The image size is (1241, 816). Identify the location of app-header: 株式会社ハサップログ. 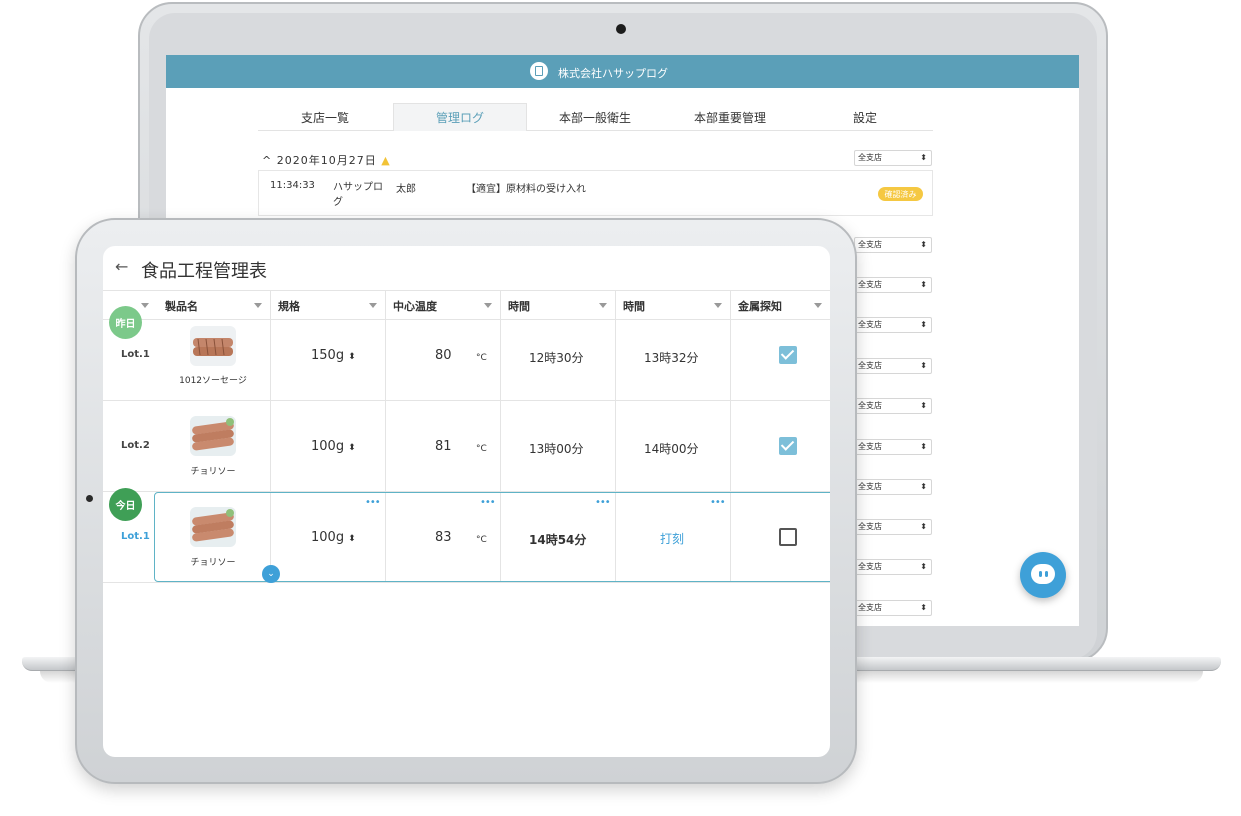
(622, 71).